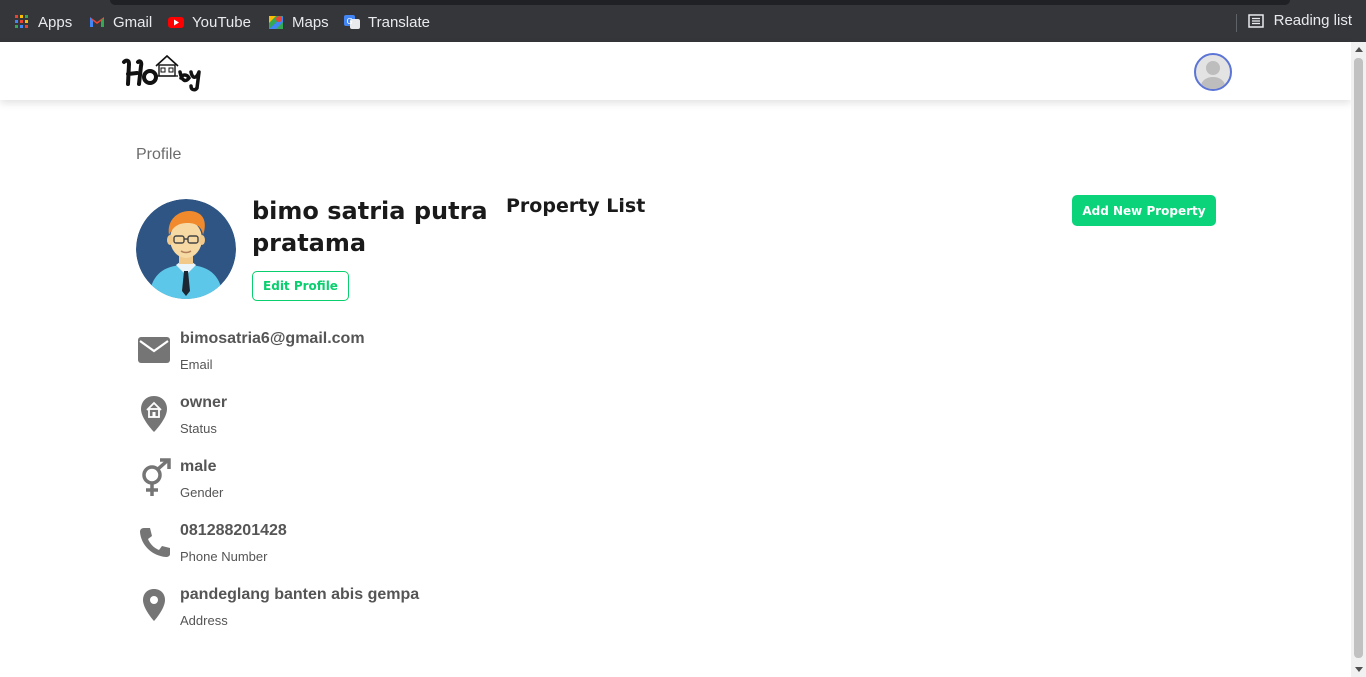 The height and width of the screenshot is (677, 1366). What do you see at coordinates (176, 22) in the screenshot?
I see `youtube-icon` at bounding box center [176, 22].